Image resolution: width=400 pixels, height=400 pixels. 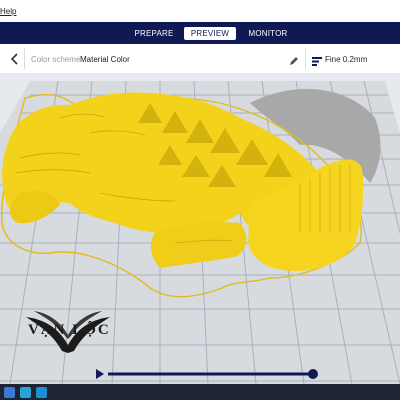 What do you see at coordinates (69, 330) in the screenshot?
I see `brand-logo-name: VẠN LỘC` at bounding box center [69, 330].